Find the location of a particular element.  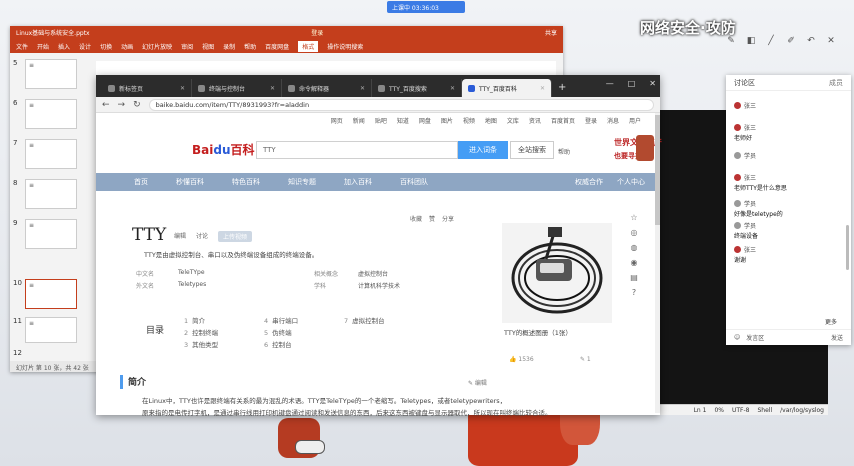

ribbon-tab: 帮助 is located at coordinates (250, 46).